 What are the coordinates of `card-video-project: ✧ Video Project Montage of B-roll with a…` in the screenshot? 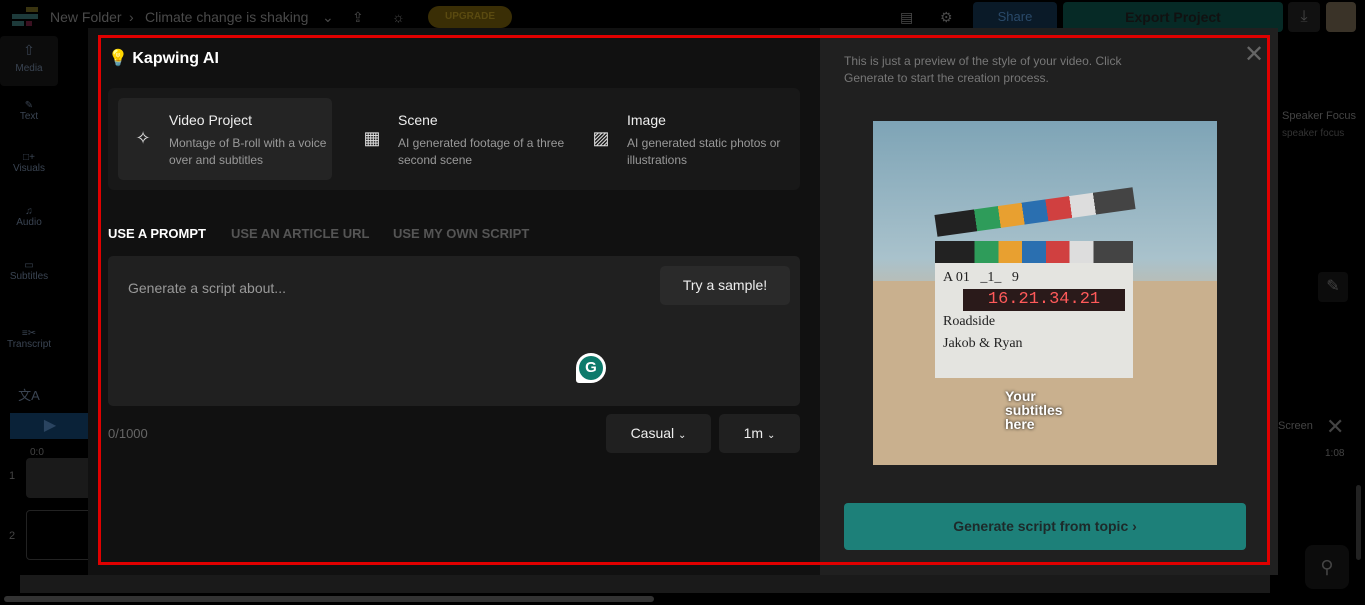 It's located at (225, 139).